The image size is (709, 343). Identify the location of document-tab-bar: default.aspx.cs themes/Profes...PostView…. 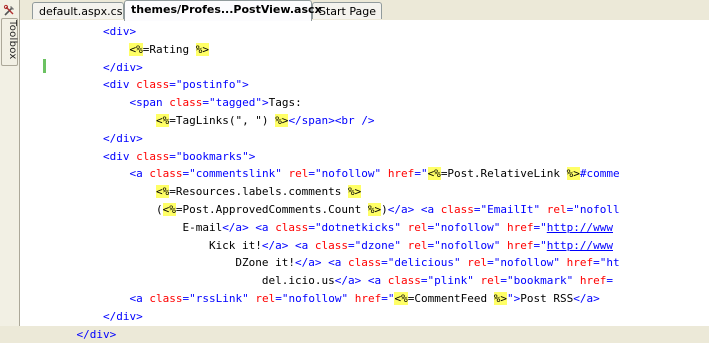
(364, 10).